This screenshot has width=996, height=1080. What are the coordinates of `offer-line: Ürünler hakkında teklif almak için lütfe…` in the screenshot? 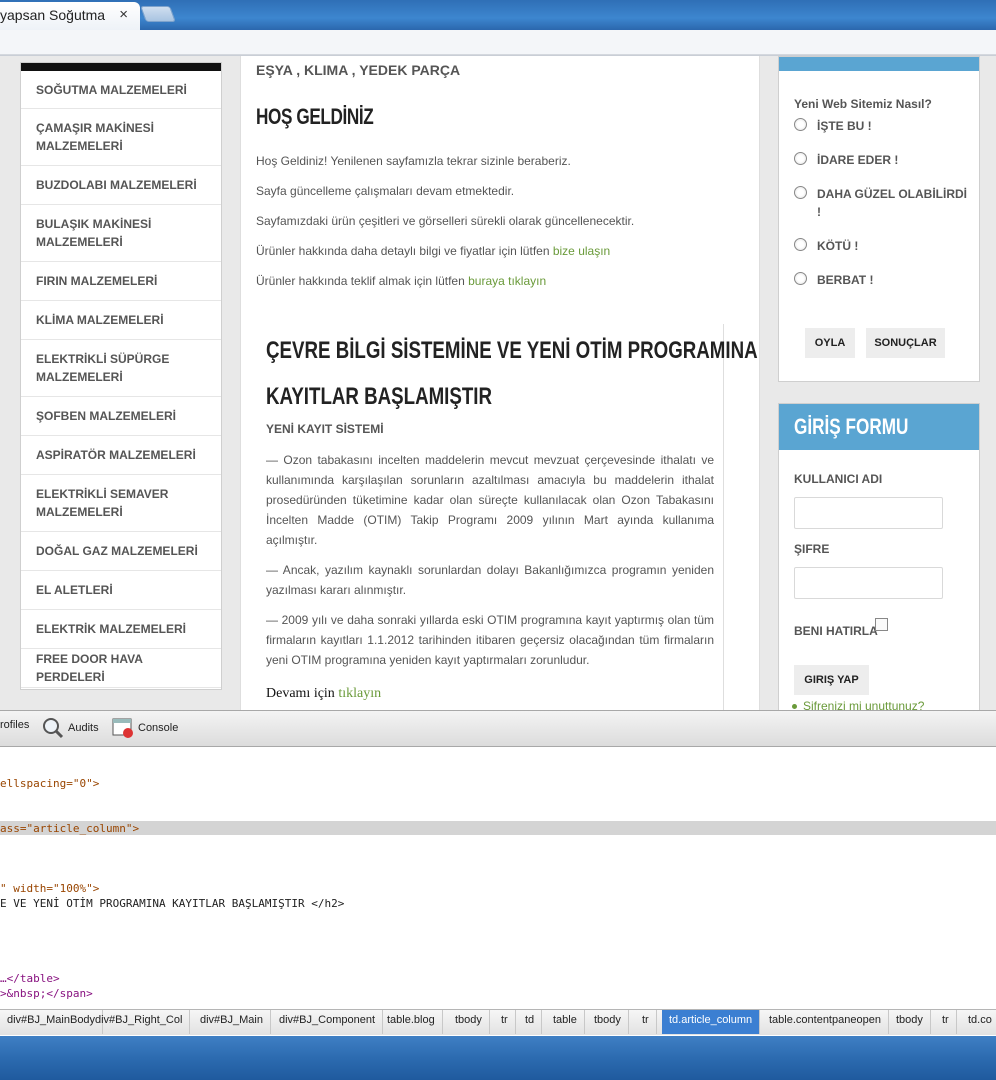 It's located at (401, 281).